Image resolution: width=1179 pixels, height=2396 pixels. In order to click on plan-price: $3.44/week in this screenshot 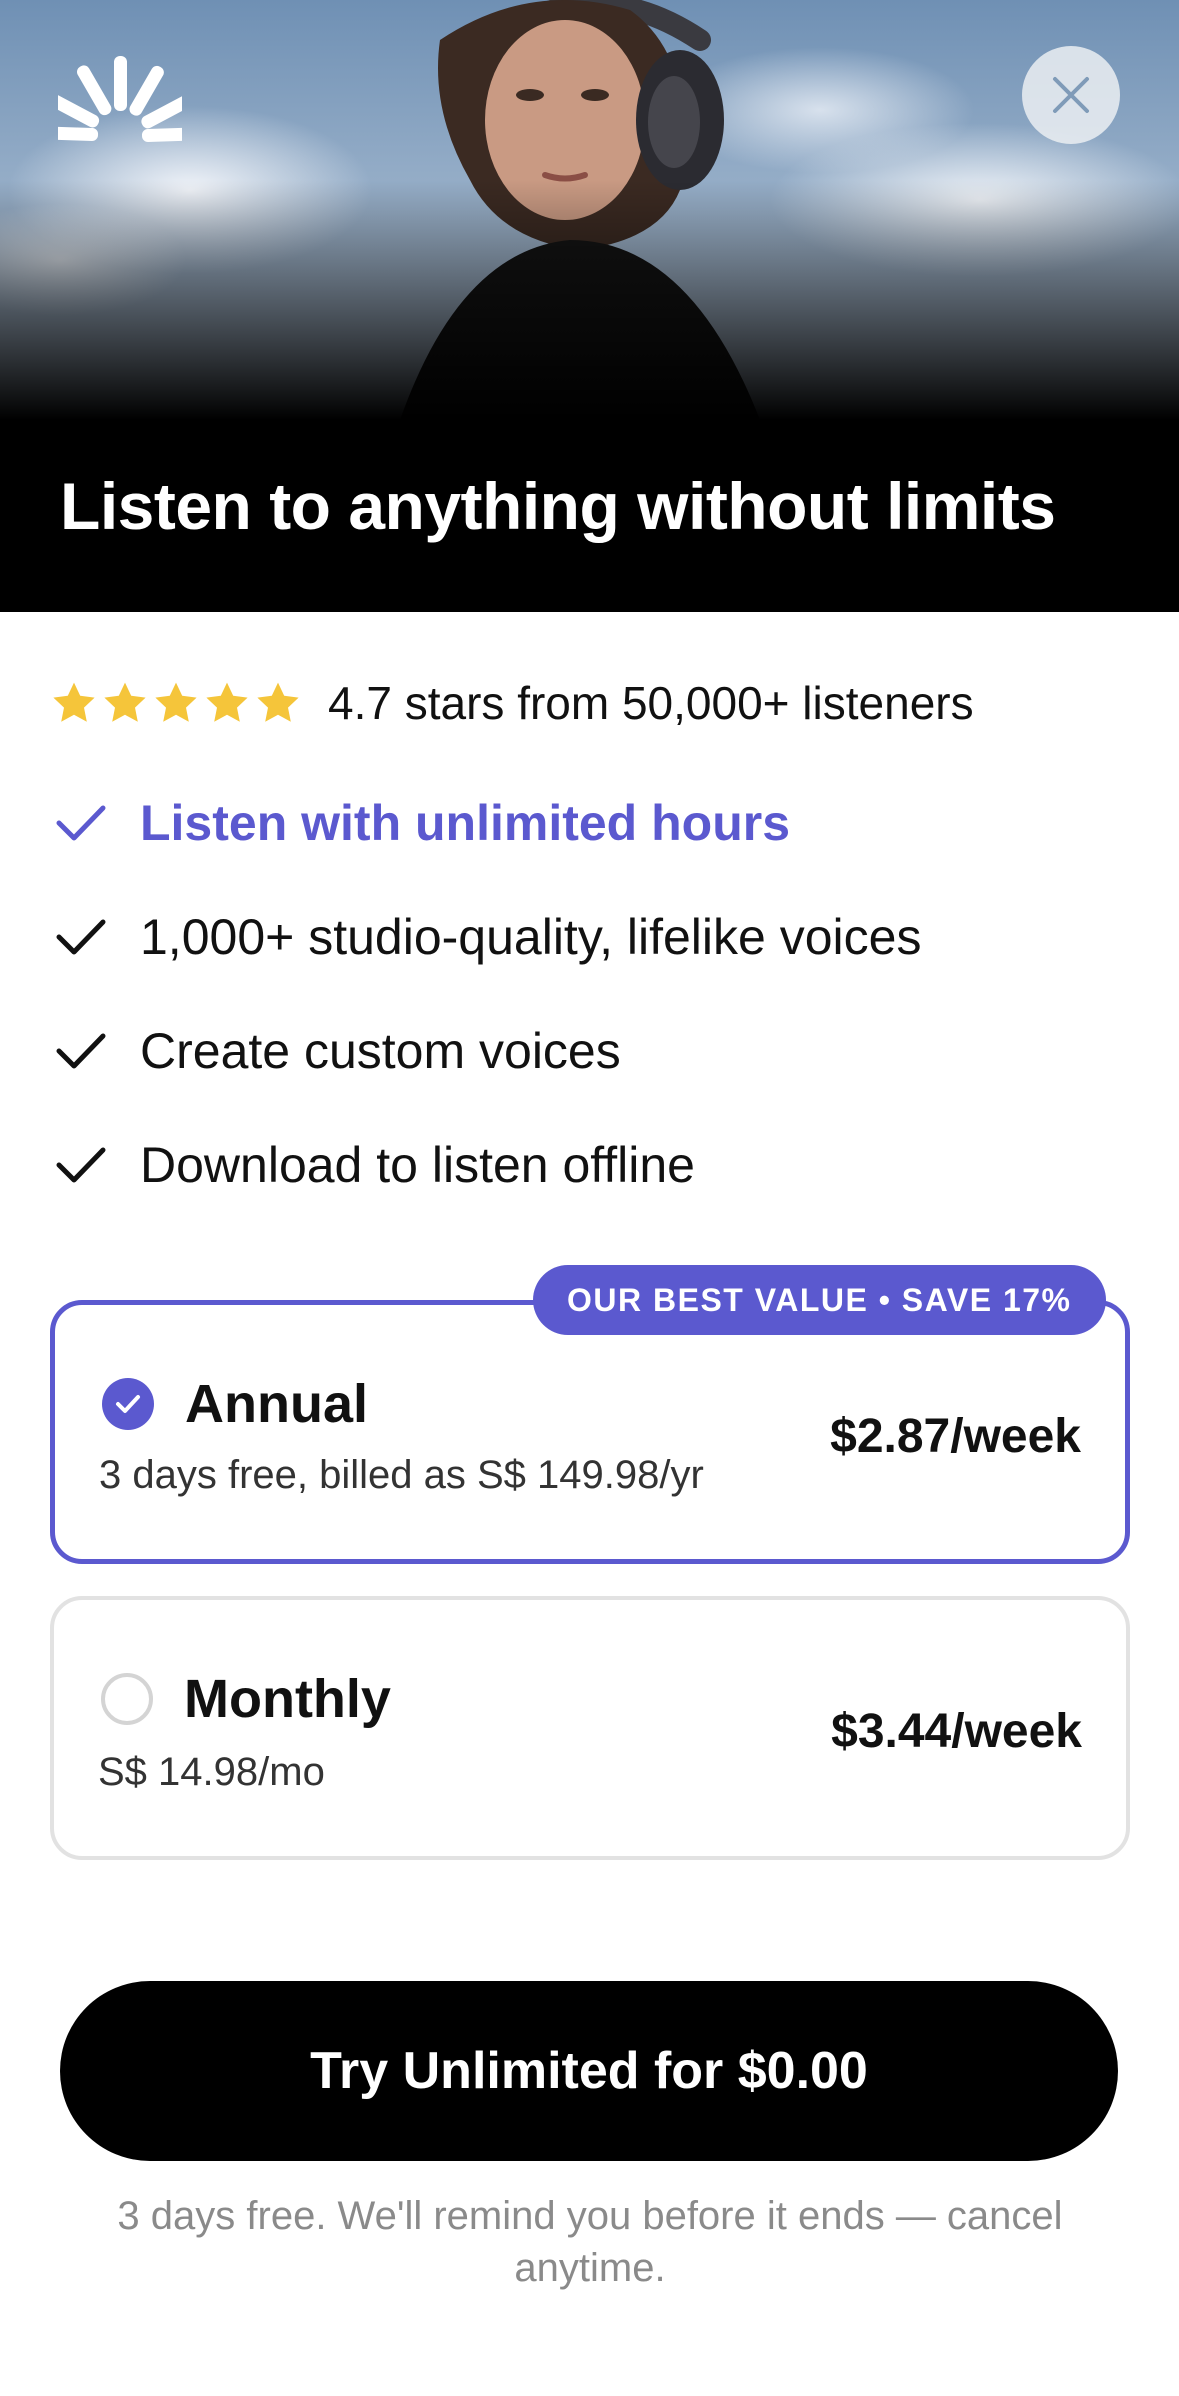, I will do `click(956, 1731)`.